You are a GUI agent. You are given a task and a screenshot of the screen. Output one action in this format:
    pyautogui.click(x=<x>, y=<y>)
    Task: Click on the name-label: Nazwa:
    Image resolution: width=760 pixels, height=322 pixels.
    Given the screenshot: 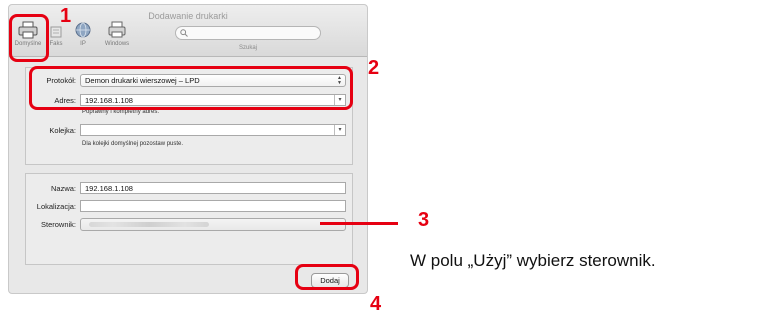 What is the action you would take?
    pyautogui.click(x=63, y=188)
    